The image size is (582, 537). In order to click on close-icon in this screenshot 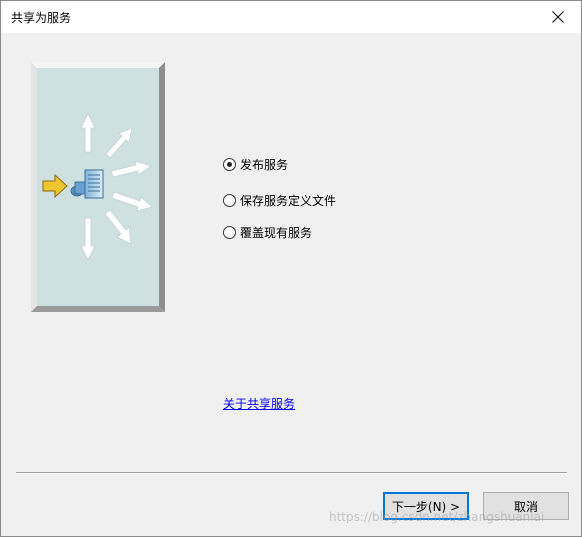, I will do `click(558, 17)`.